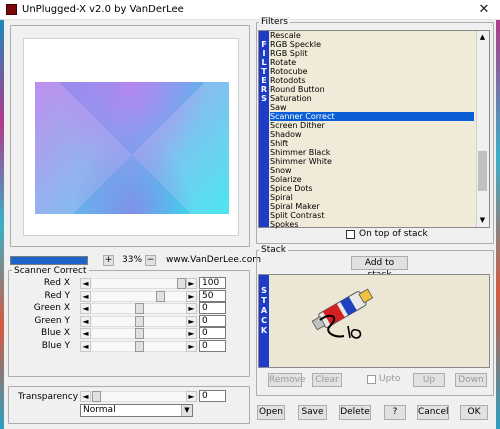 This screenshot has height=429, width=500. I want to click on filter-item: Snow, so click(372, 170).